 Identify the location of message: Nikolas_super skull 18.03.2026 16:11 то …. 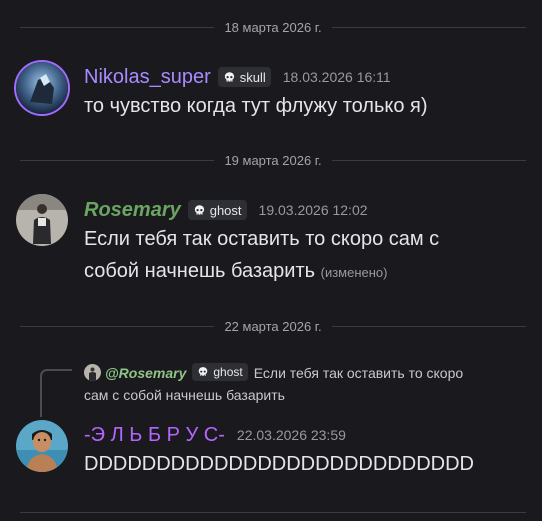
(274, 90).